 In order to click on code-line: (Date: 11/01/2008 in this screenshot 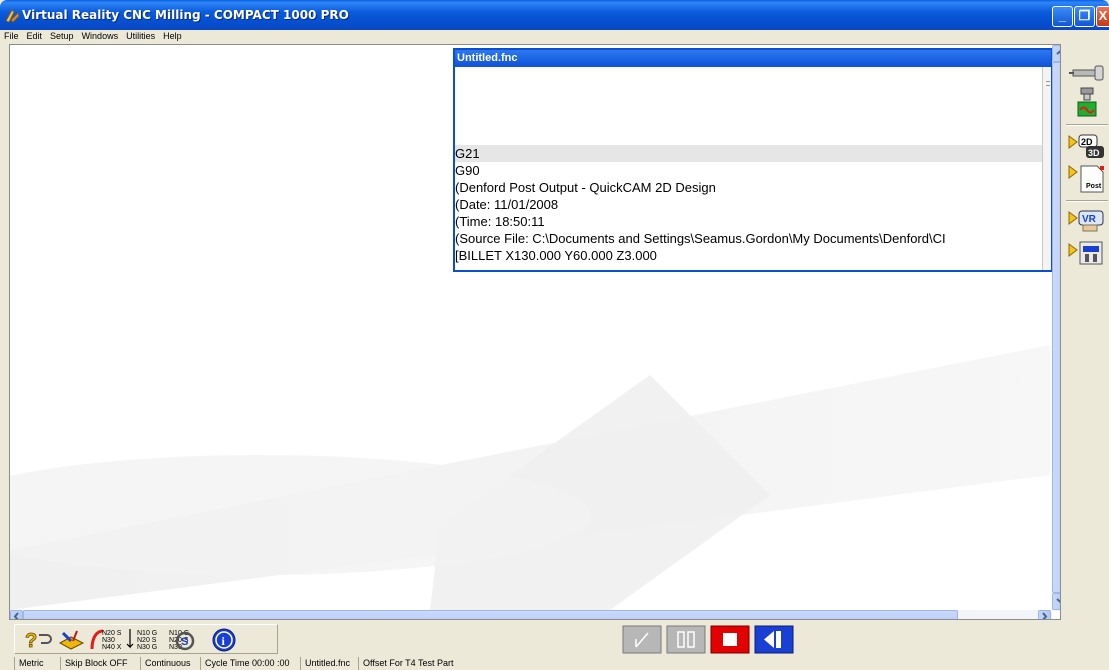, I will do `click(748, 204)`.